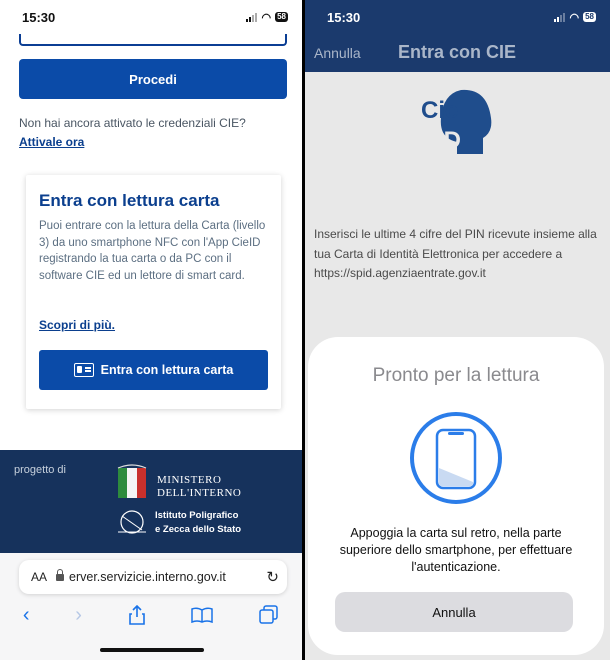  Describe the element at coordinates (272, 577) in the screenshot. I see `reload-icon: ↻` at that location.